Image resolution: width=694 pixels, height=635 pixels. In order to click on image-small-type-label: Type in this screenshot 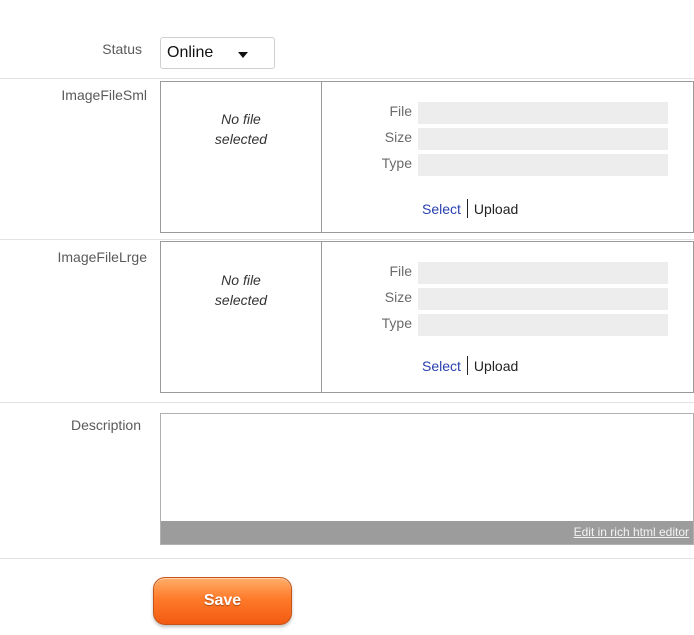, I will do `click(396, 163)`.